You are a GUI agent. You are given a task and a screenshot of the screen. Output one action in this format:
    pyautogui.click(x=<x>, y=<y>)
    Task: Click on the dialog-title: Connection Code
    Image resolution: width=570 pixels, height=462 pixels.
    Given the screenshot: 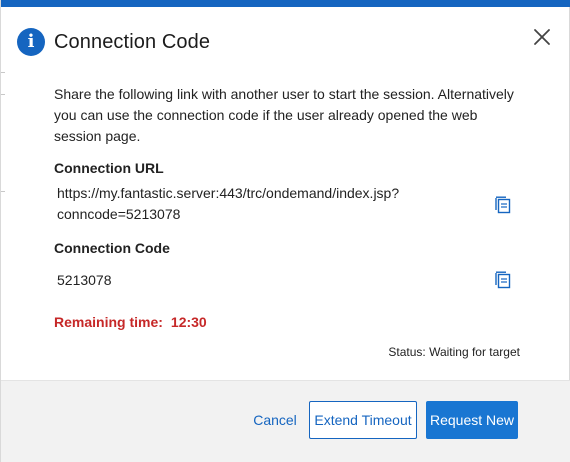 What is the action you would take?
    pyautogui.click(x=132, y=41)
    